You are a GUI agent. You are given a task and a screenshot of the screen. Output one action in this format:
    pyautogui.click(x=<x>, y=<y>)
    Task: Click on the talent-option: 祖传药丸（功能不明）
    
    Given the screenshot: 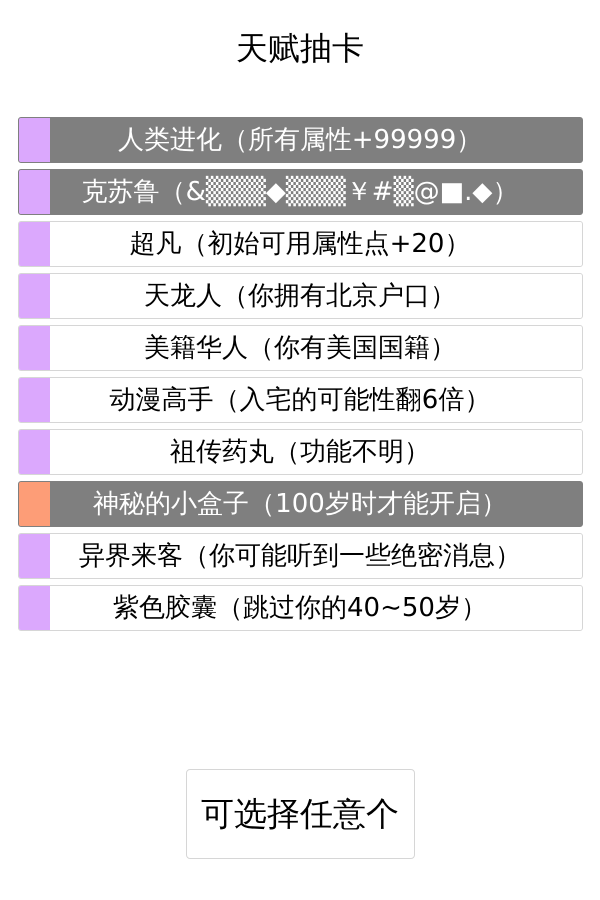 What is the action you would take?
    pyautogui.click(x=300, y=452)
    